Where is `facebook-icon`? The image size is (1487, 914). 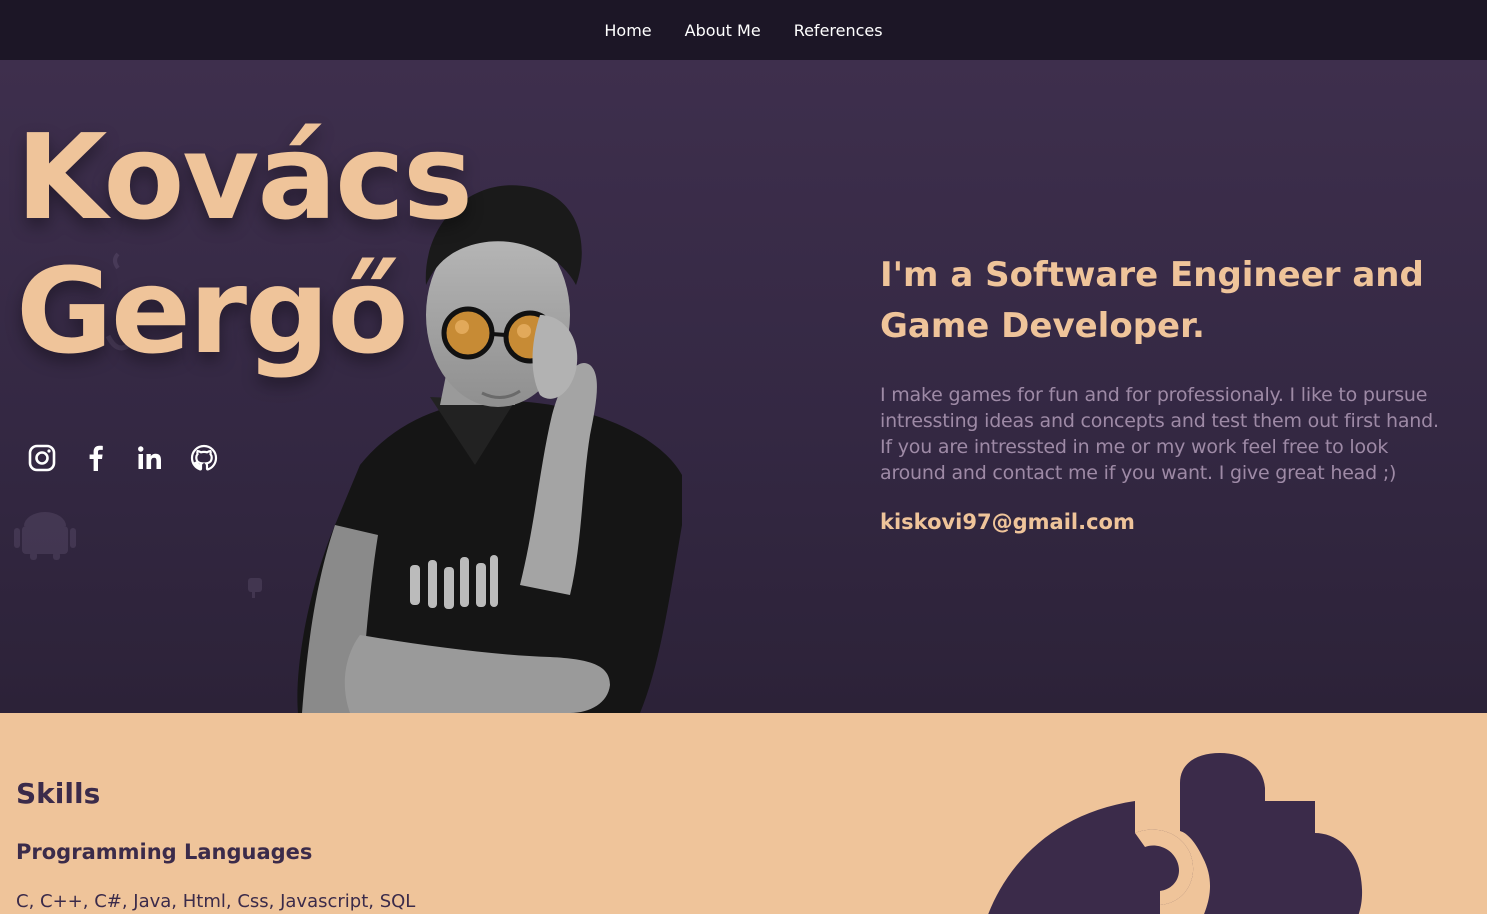
facebook-icon is located at coordinates (96, 458).